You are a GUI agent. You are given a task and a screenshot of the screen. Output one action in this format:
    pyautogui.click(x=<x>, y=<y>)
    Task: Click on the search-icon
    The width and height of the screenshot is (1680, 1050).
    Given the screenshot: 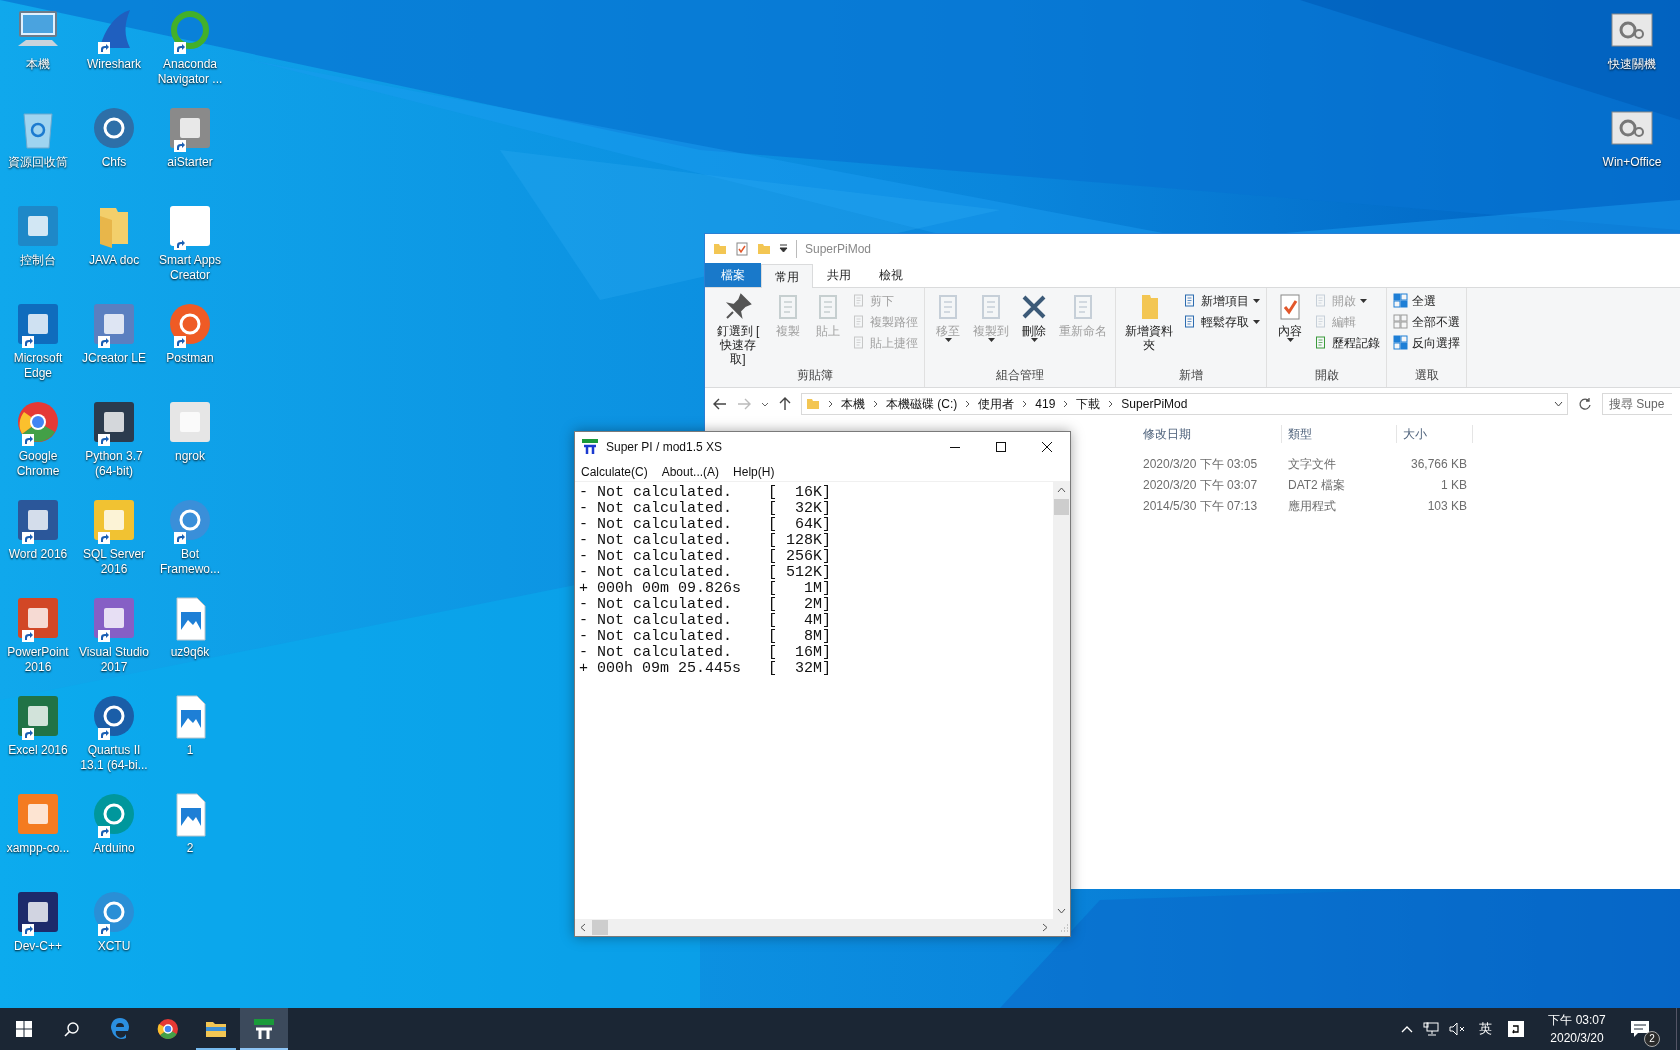 What is the action you would take?
    pyautogui.click(x=72, y=1029)
    